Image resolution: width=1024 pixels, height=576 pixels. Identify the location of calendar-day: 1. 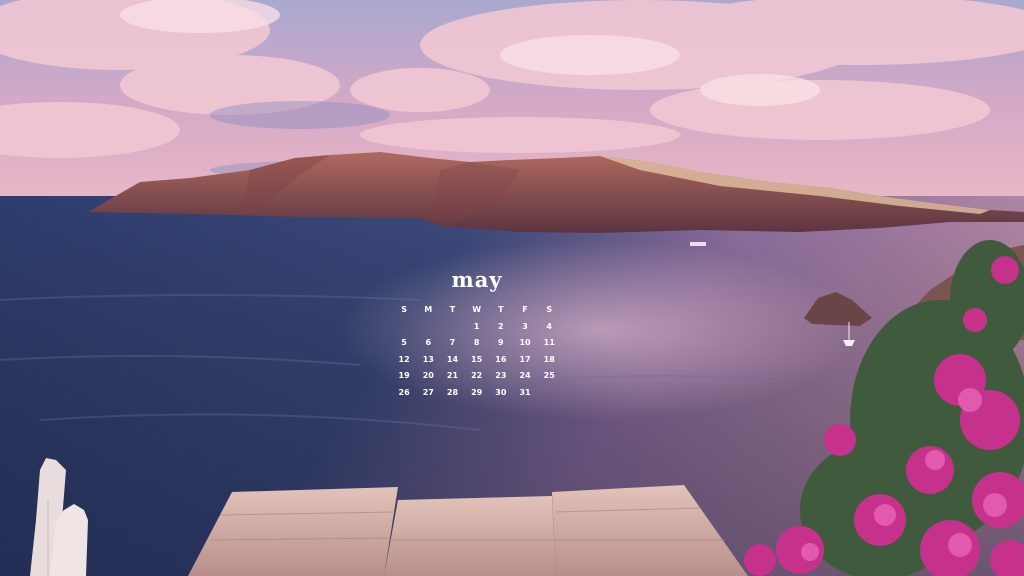
(476, 326).